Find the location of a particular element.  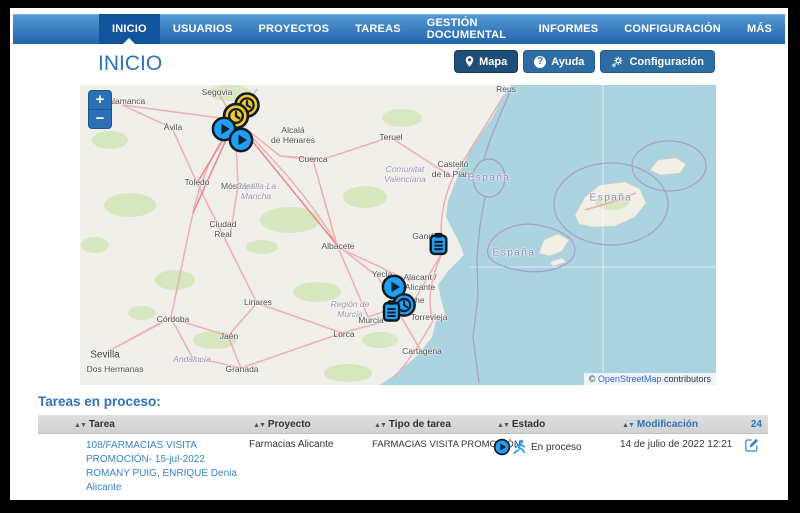

column-label: Tipo de tarea is located at coordinates (419, 424).